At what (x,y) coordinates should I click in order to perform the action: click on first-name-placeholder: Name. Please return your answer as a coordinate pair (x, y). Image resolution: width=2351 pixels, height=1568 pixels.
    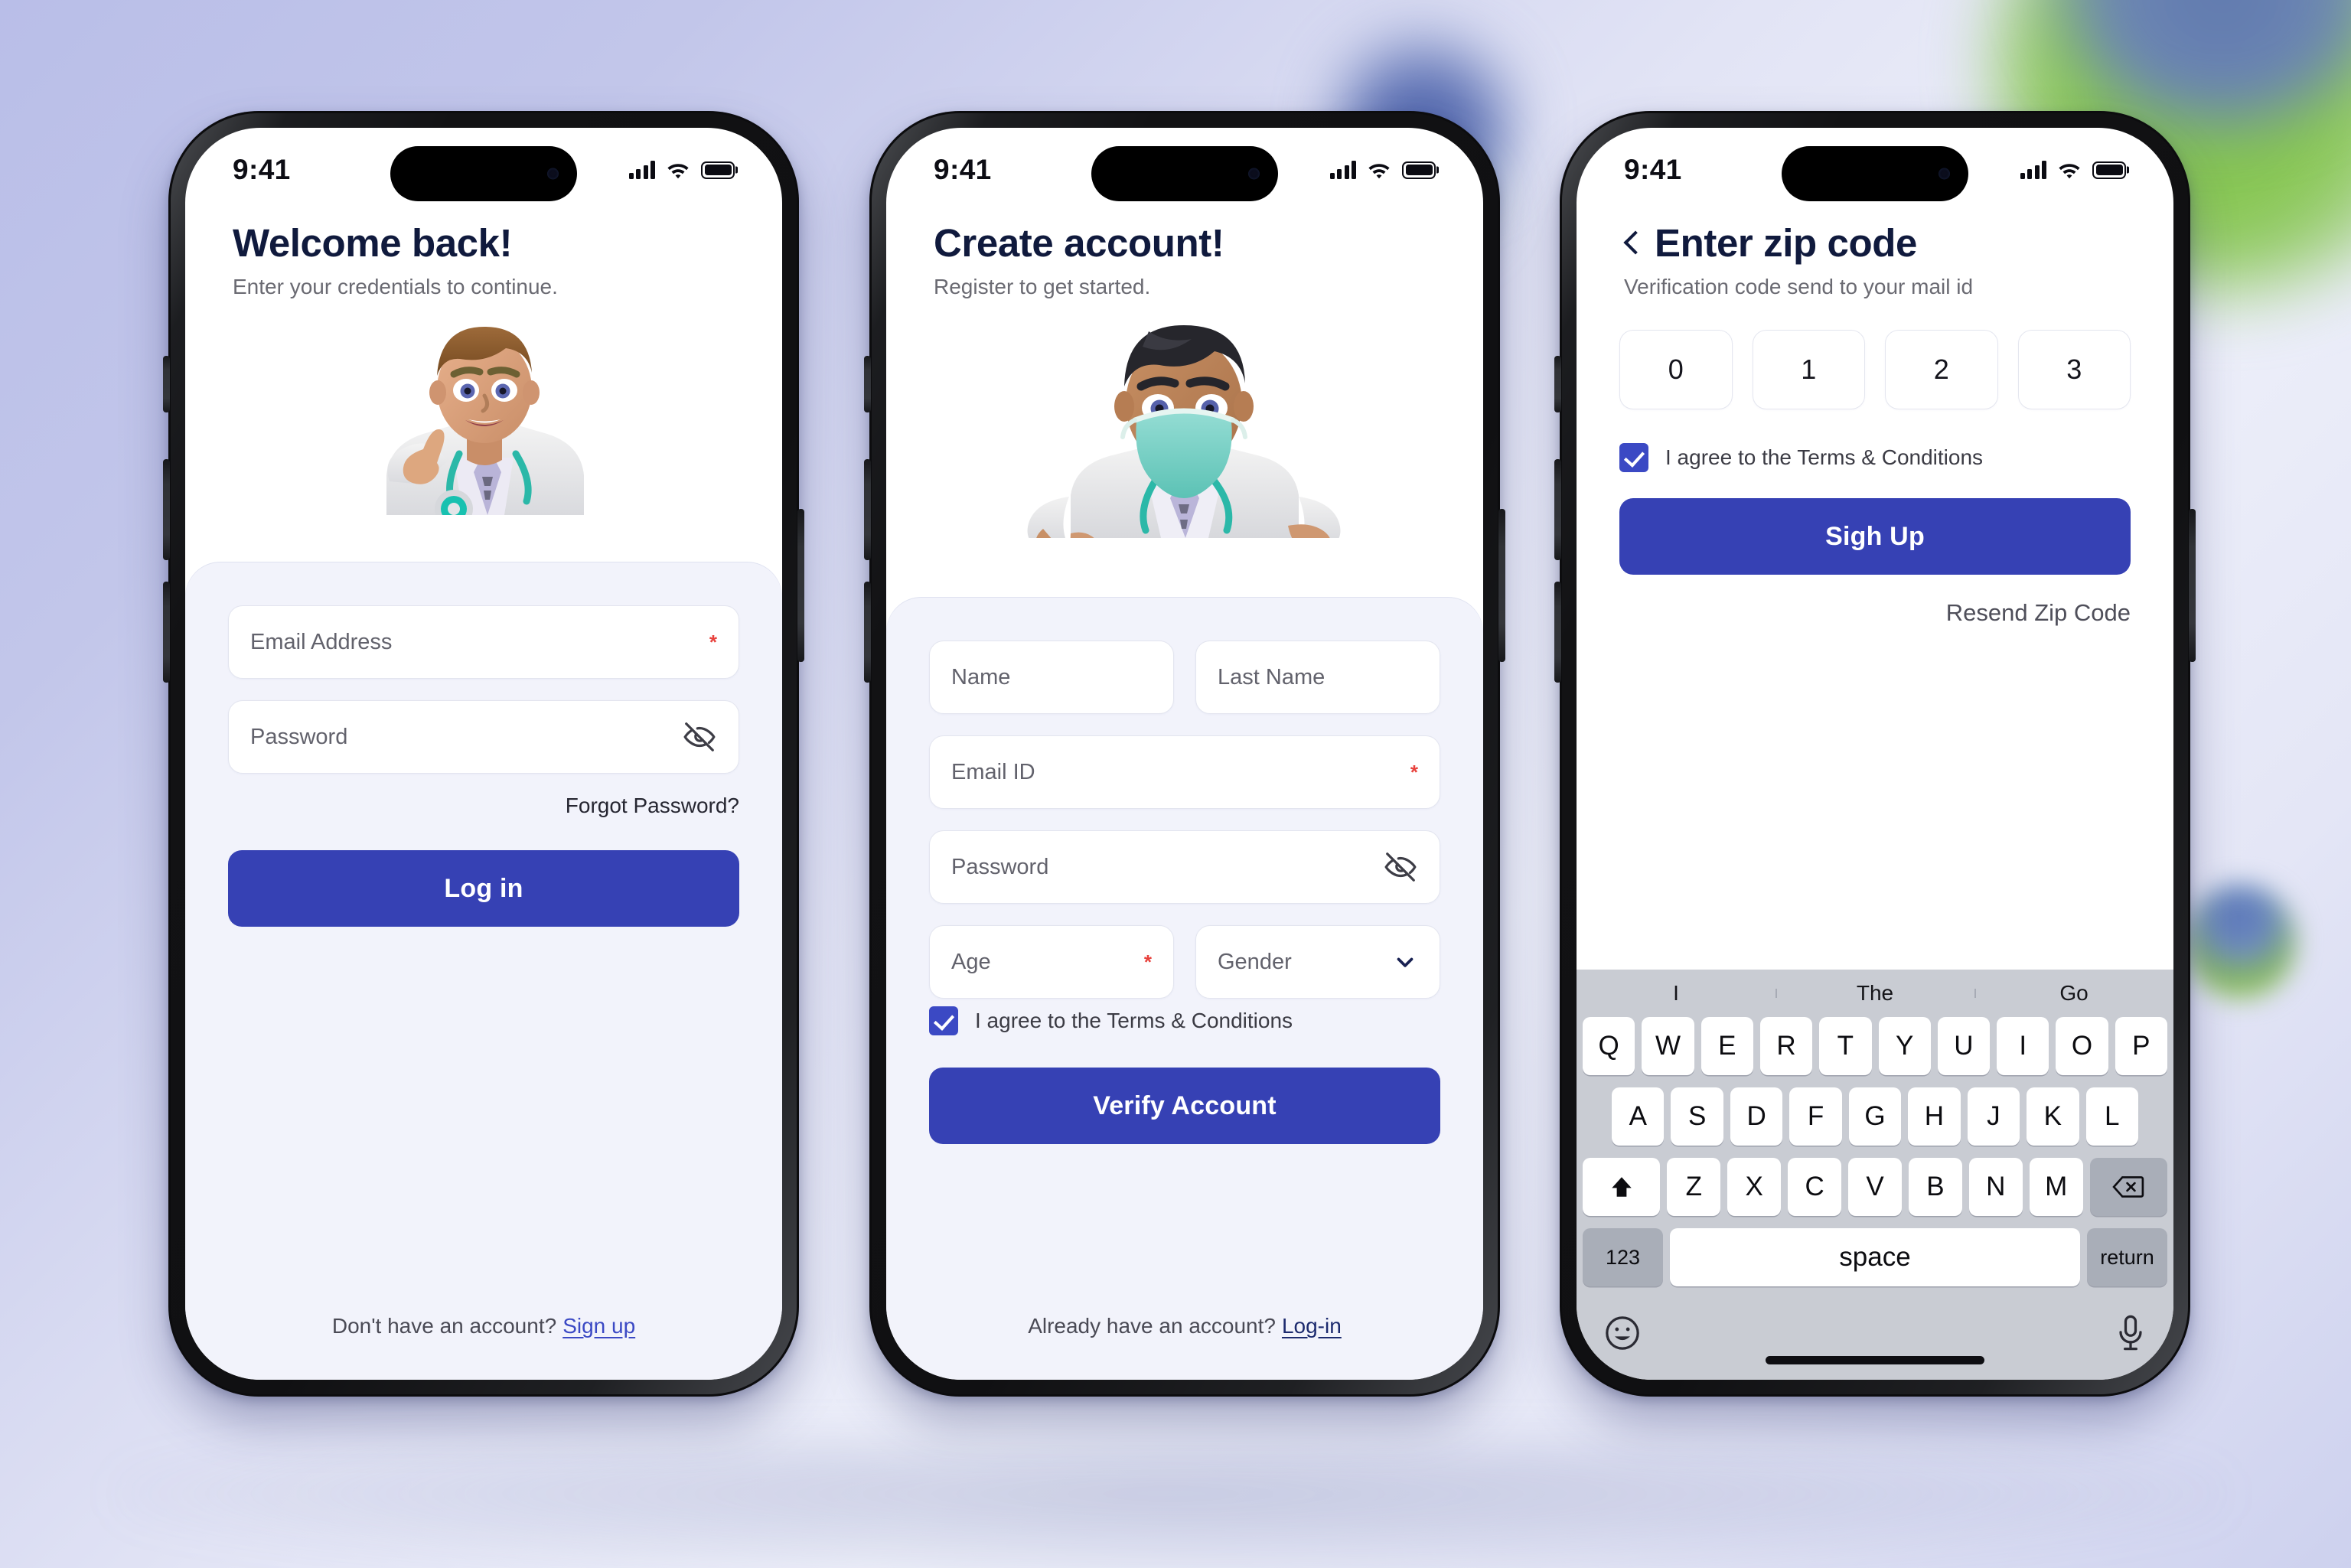
    Looking at the image, I should click on (981, 676).